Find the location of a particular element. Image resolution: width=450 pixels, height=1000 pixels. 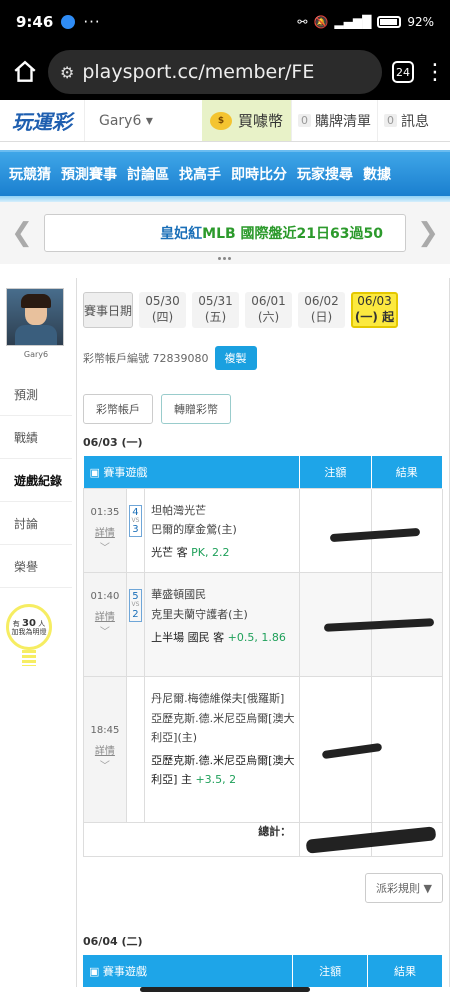

main-nav: 玩競猜 預測賽事 討論區 找高手 即時比分 玩家搜尋 數據 is located at coordinates (225, 173).